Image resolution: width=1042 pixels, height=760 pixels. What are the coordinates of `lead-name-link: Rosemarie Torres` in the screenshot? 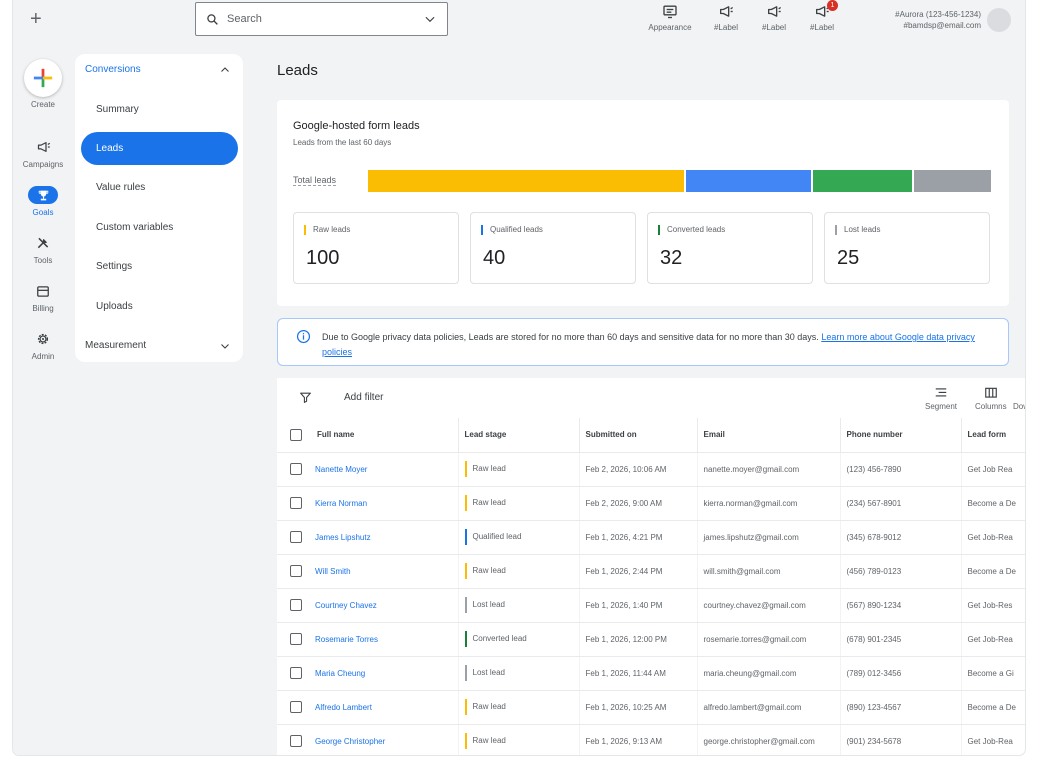 It's located at (385, 639).